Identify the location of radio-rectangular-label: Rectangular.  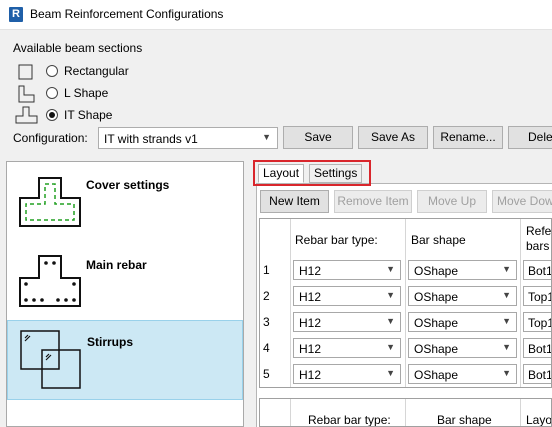
(96, 71).